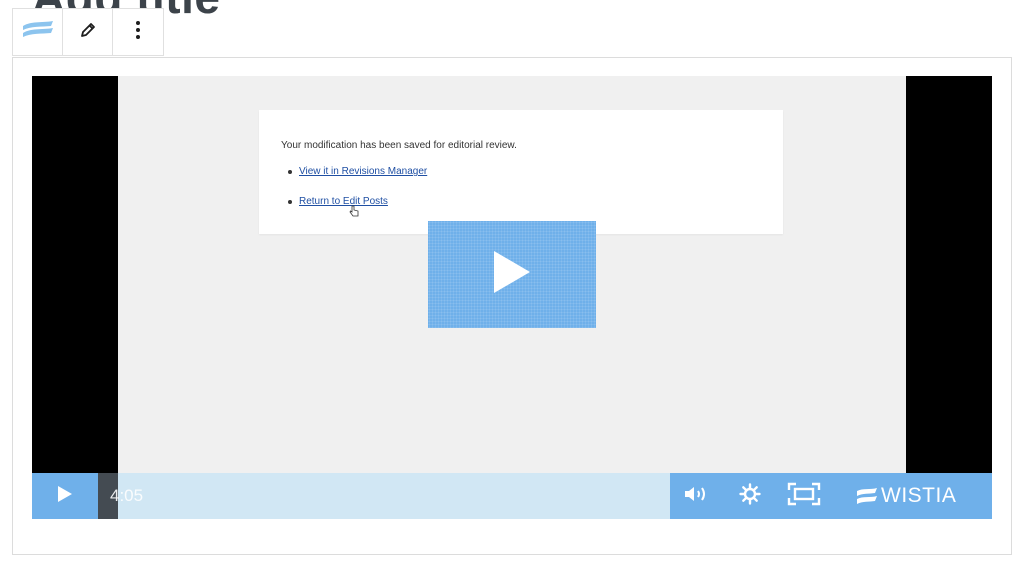 Image resolution: width=1024 pixels, height=570 pixels. What do you see at coordinates (831, 496) in the screenshot?
I see `control-bar-right: WISTIA` at bounding box center [831, 496].